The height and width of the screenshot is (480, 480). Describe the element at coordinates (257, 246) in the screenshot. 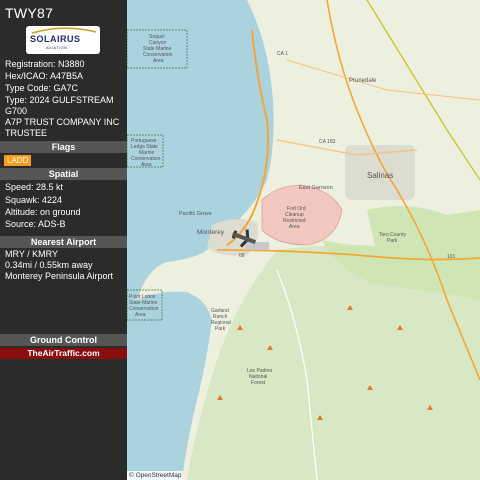

I see `airport-runway` at that location.